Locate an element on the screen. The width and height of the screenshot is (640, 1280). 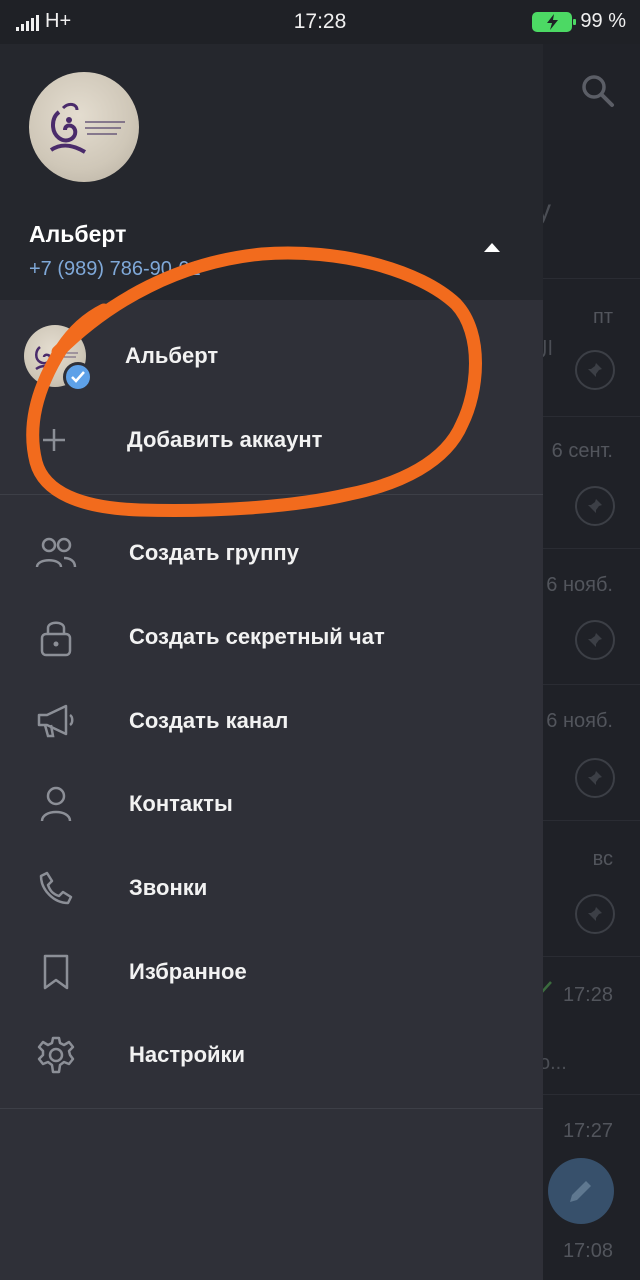
menu-item-new-channel: Создать канал is located at coordinates (271, 721).